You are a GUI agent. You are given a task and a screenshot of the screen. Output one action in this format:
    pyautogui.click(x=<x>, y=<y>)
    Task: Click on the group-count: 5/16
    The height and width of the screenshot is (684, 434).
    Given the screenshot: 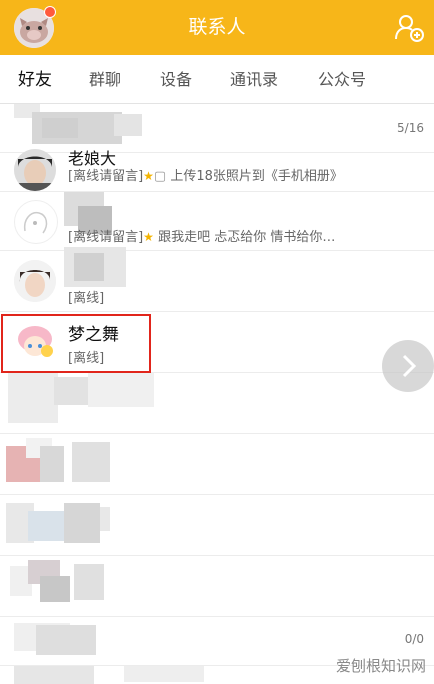 What is the action you would take?
    pyautogui.click(x=410, y=128)
    